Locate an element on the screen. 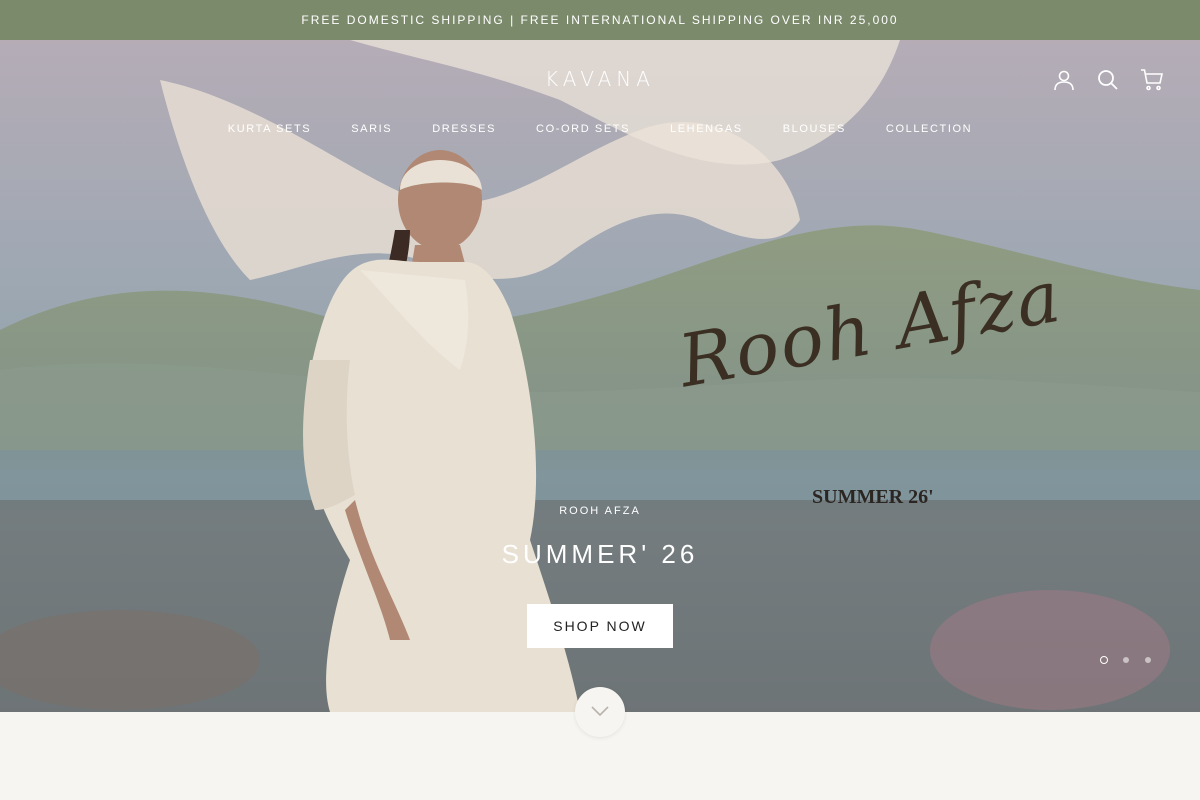 The image size is (1200, 800). chevron-down-icon is located at coordinates (600, 712).